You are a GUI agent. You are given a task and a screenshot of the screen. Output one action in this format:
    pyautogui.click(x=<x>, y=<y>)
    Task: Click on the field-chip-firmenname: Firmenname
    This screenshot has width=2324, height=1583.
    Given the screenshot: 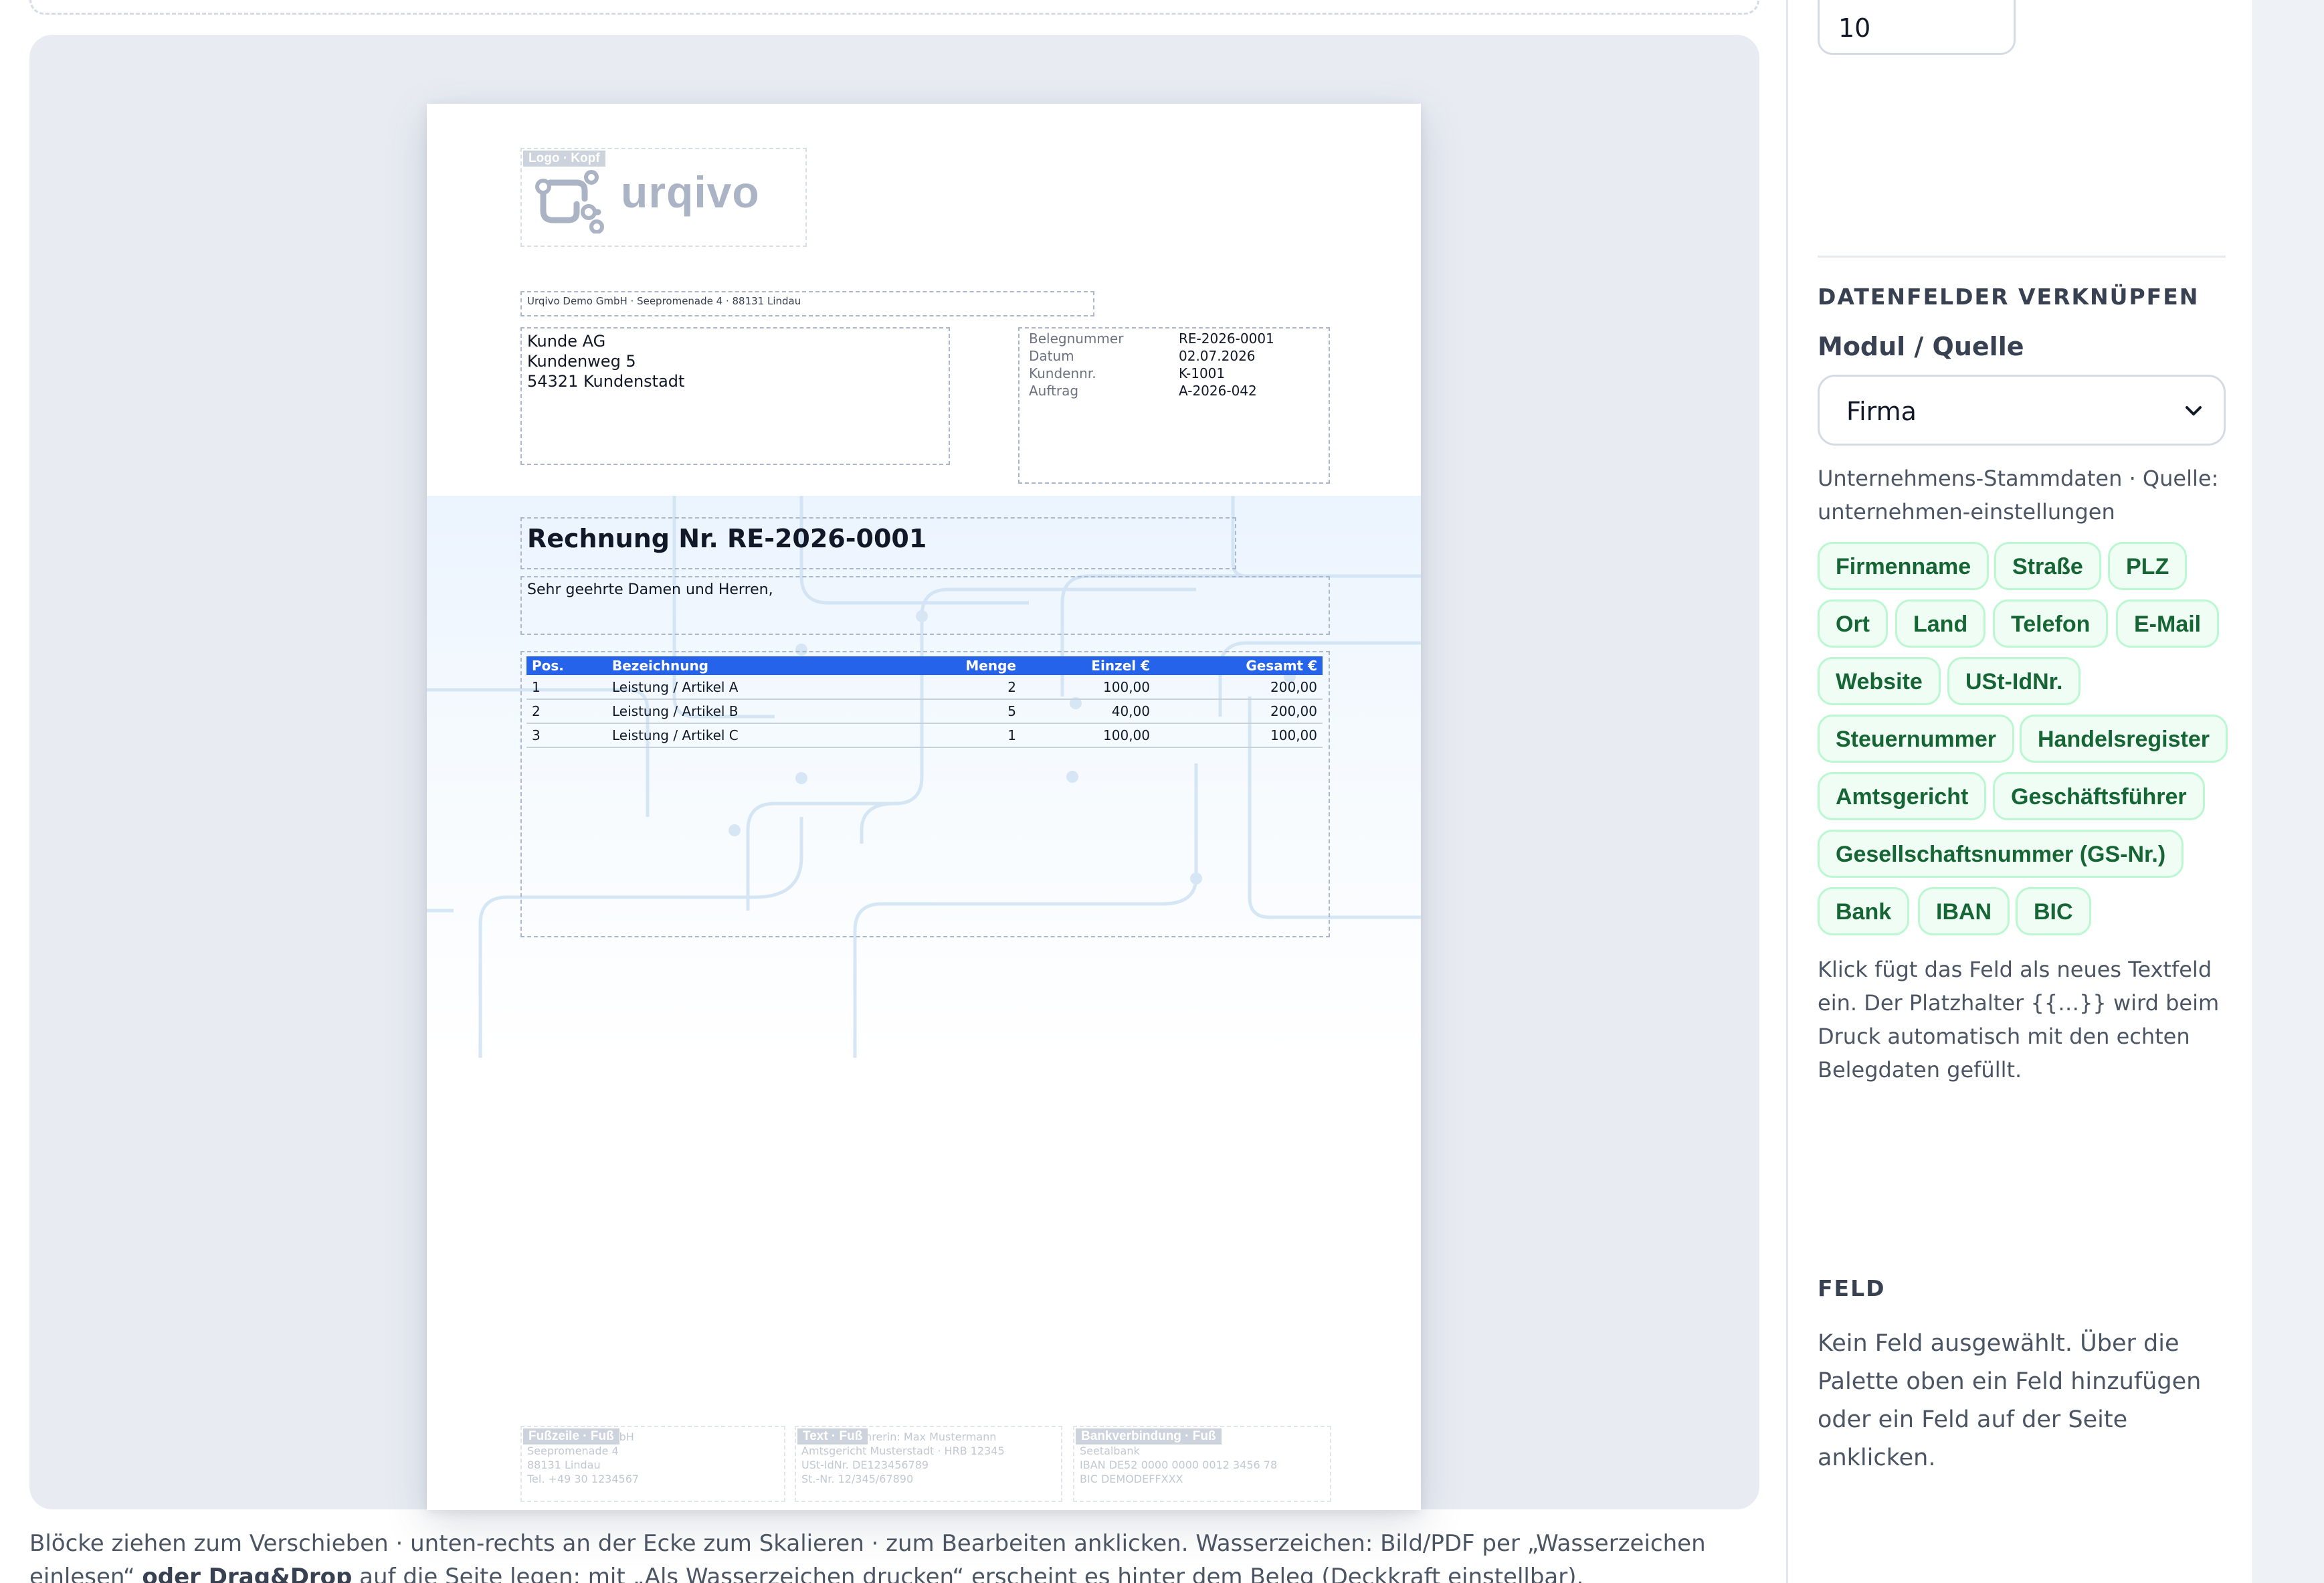 What is the action you would take?
    pyautogui.click(x=1904, y=566)
    